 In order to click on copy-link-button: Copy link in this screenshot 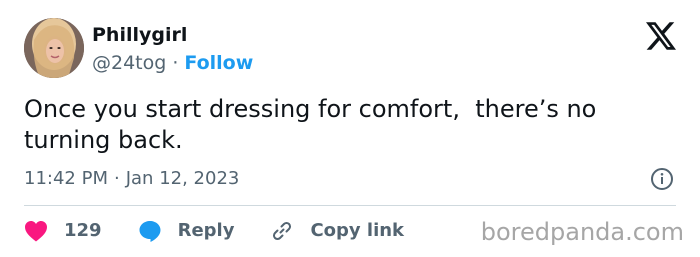, I will do `click(337, 231)`.